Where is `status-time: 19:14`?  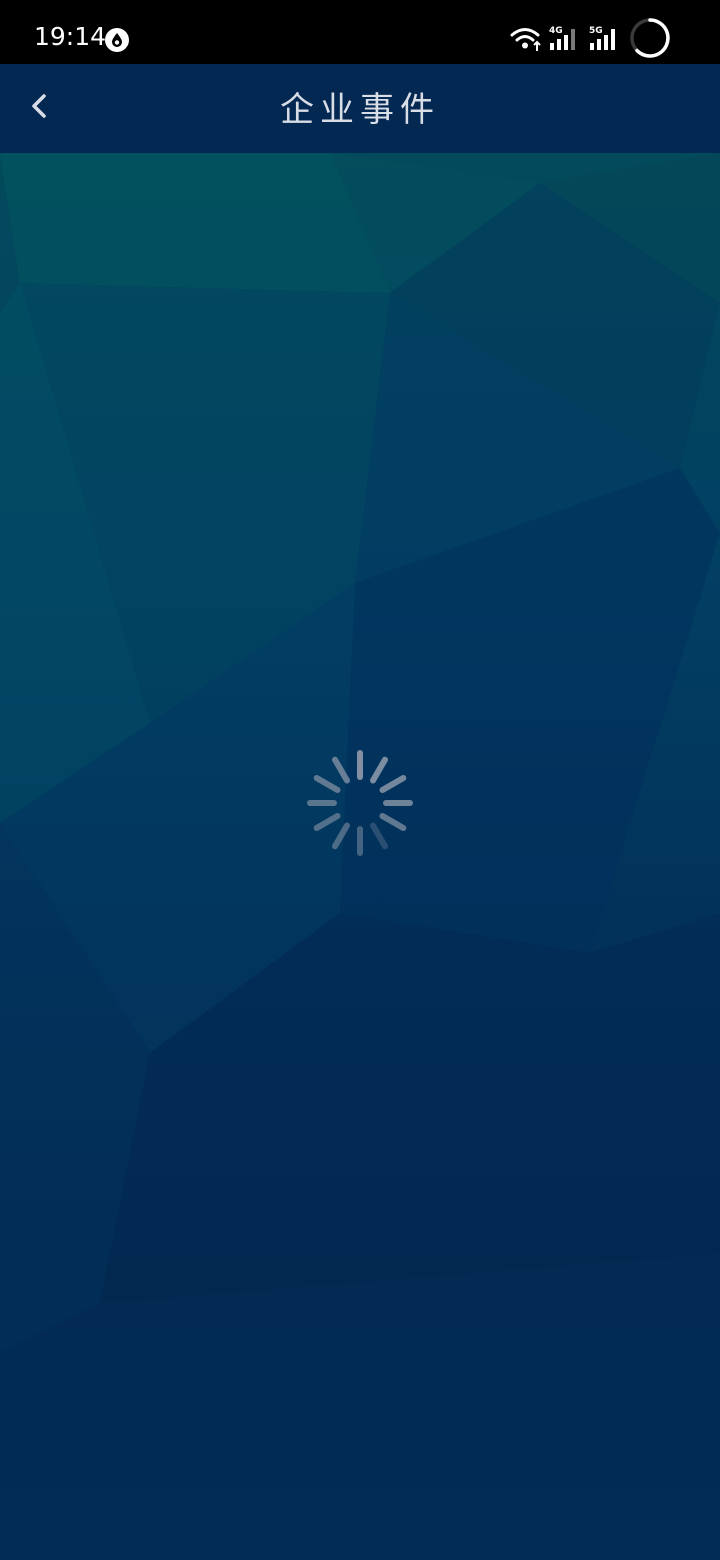
status-time: 19:14 is located at coordinates (70, 36).